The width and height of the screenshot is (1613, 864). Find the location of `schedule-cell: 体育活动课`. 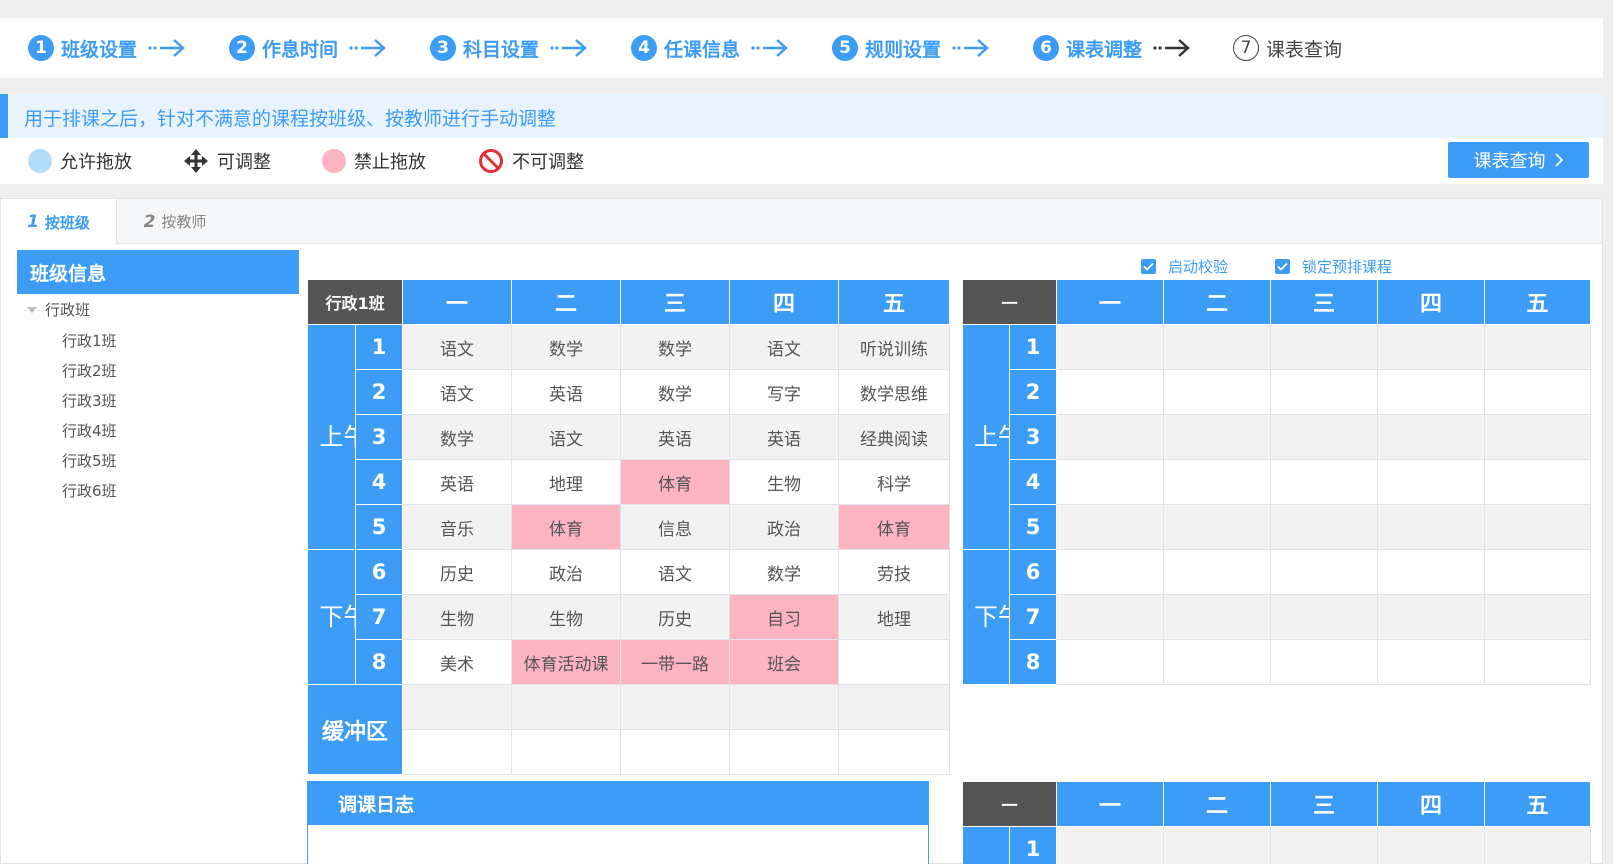

schedule-cell: 体育活动课 is located at coordinates (566, 662).